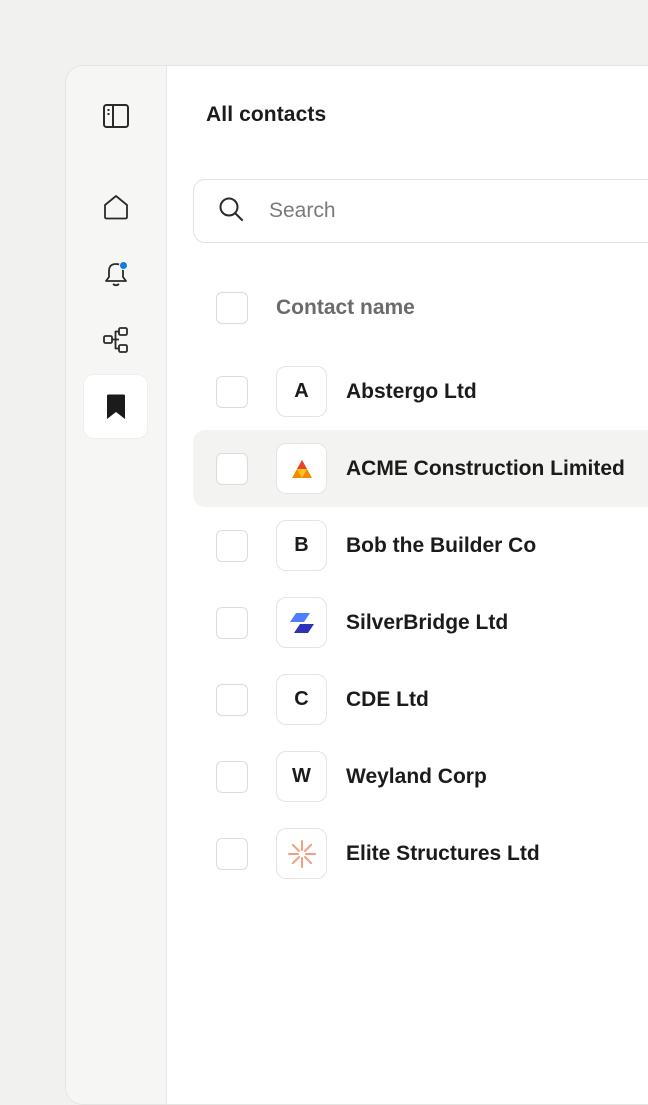 The height and width of the screenshot is (1105, 648). I want to click on table-row: B Bob the Builder Co, so click(420, 545).